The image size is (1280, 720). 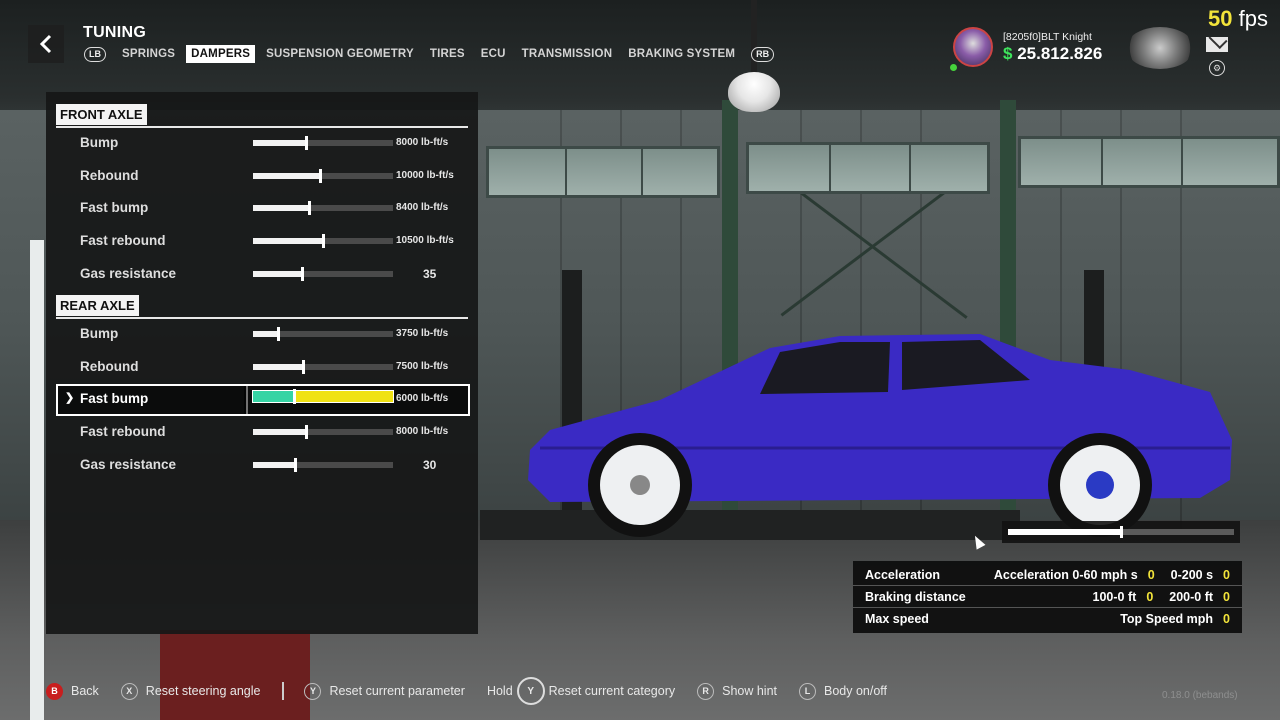 What do you see at coordinates (1047, 37) in the screenshot?
I see `player-name: [8205f0]BLT Knight` at bounding box center [1047, 37].